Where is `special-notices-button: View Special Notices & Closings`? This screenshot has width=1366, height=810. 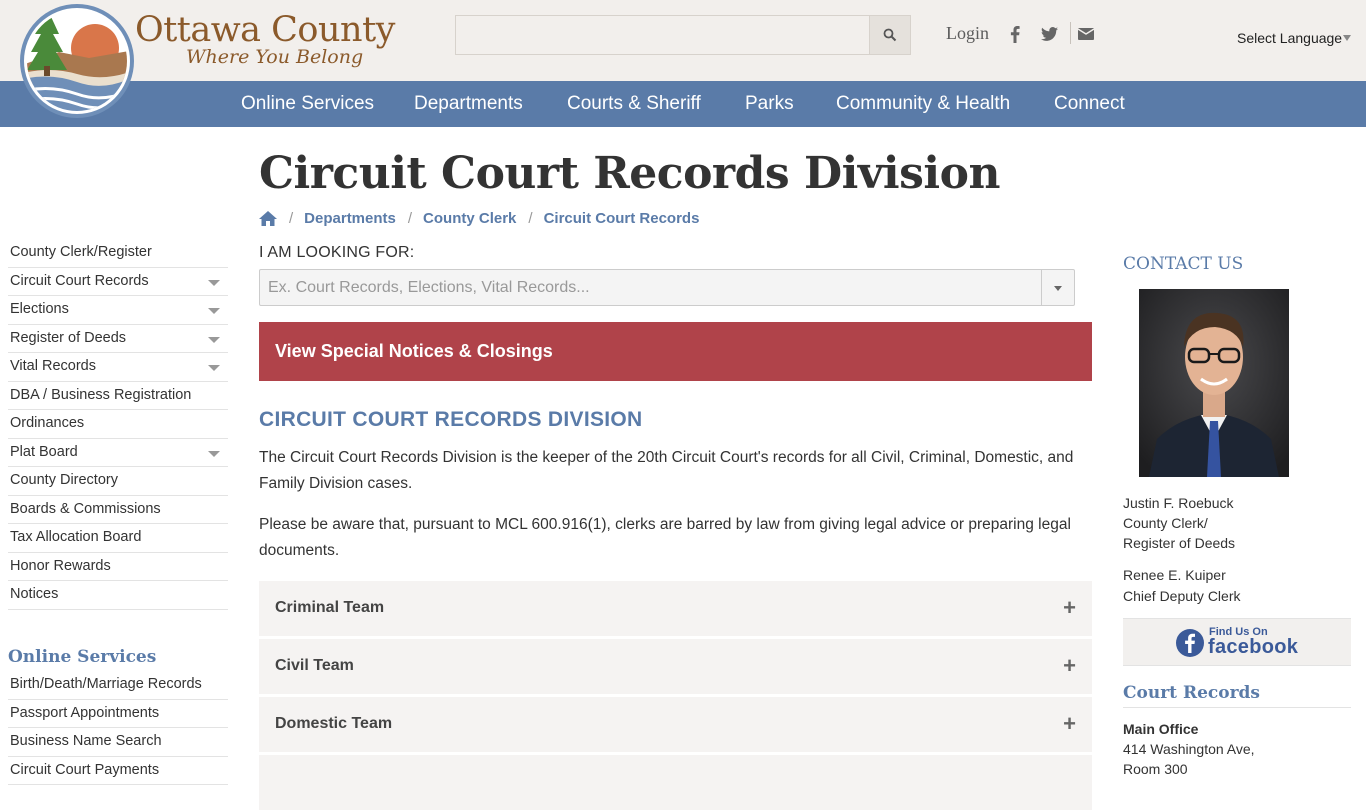
special-notices-button: View Special Notices & Closings is located at coordinates (675, 351).